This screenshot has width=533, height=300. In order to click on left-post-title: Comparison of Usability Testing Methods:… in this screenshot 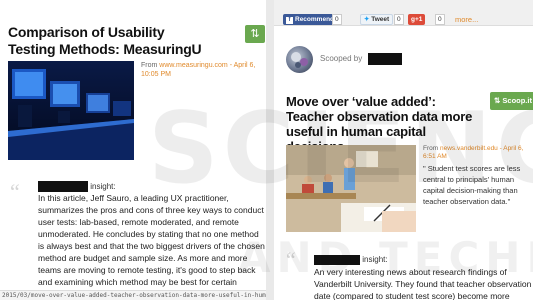, I will do `click(110, 41)`.